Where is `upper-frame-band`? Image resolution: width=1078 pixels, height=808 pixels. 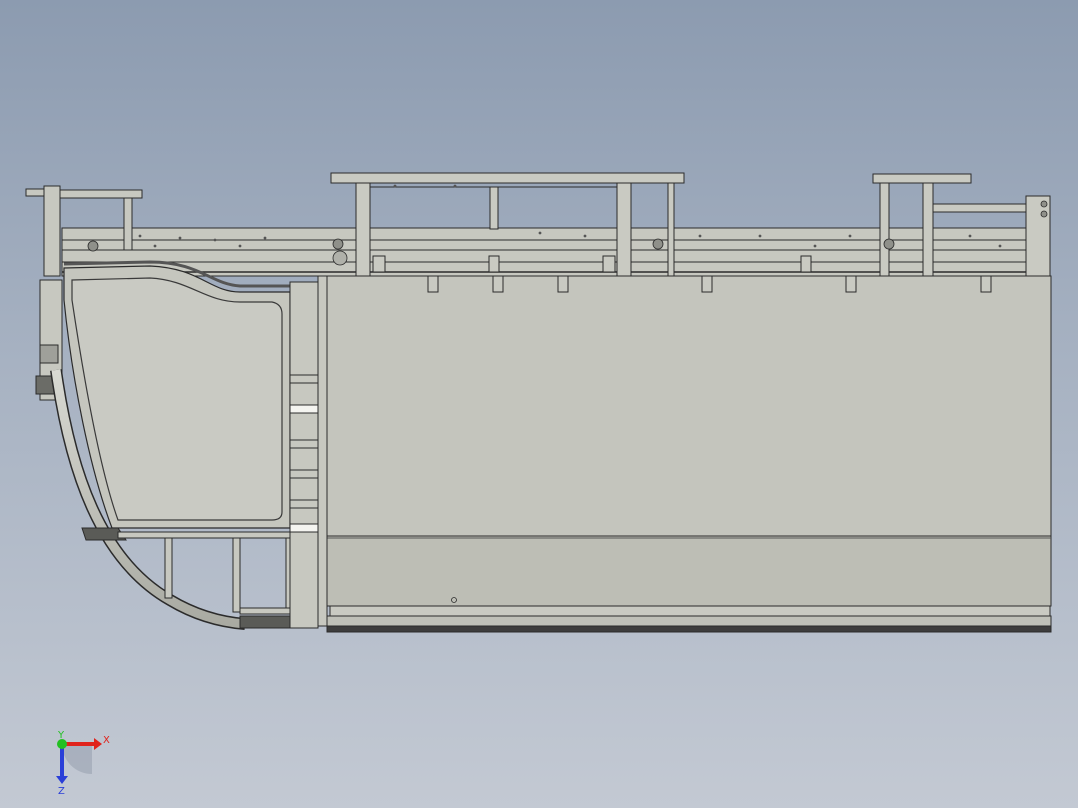 upper-frame-band is located at coordinates (556, 252).